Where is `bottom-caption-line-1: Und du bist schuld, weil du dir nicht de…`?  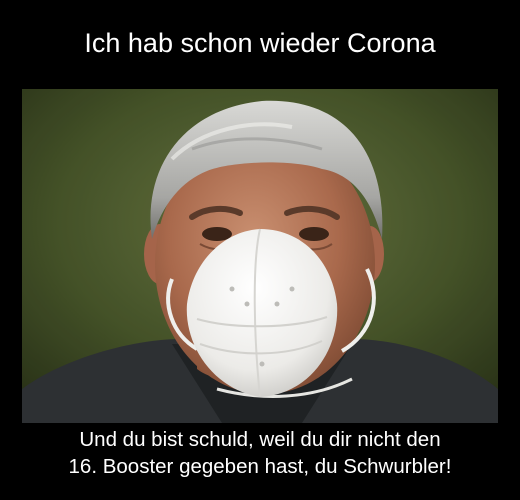 bottom-caption-line-1: Und du bist schuld, weil du dir nicht de… is located at coordinates (260, 439).